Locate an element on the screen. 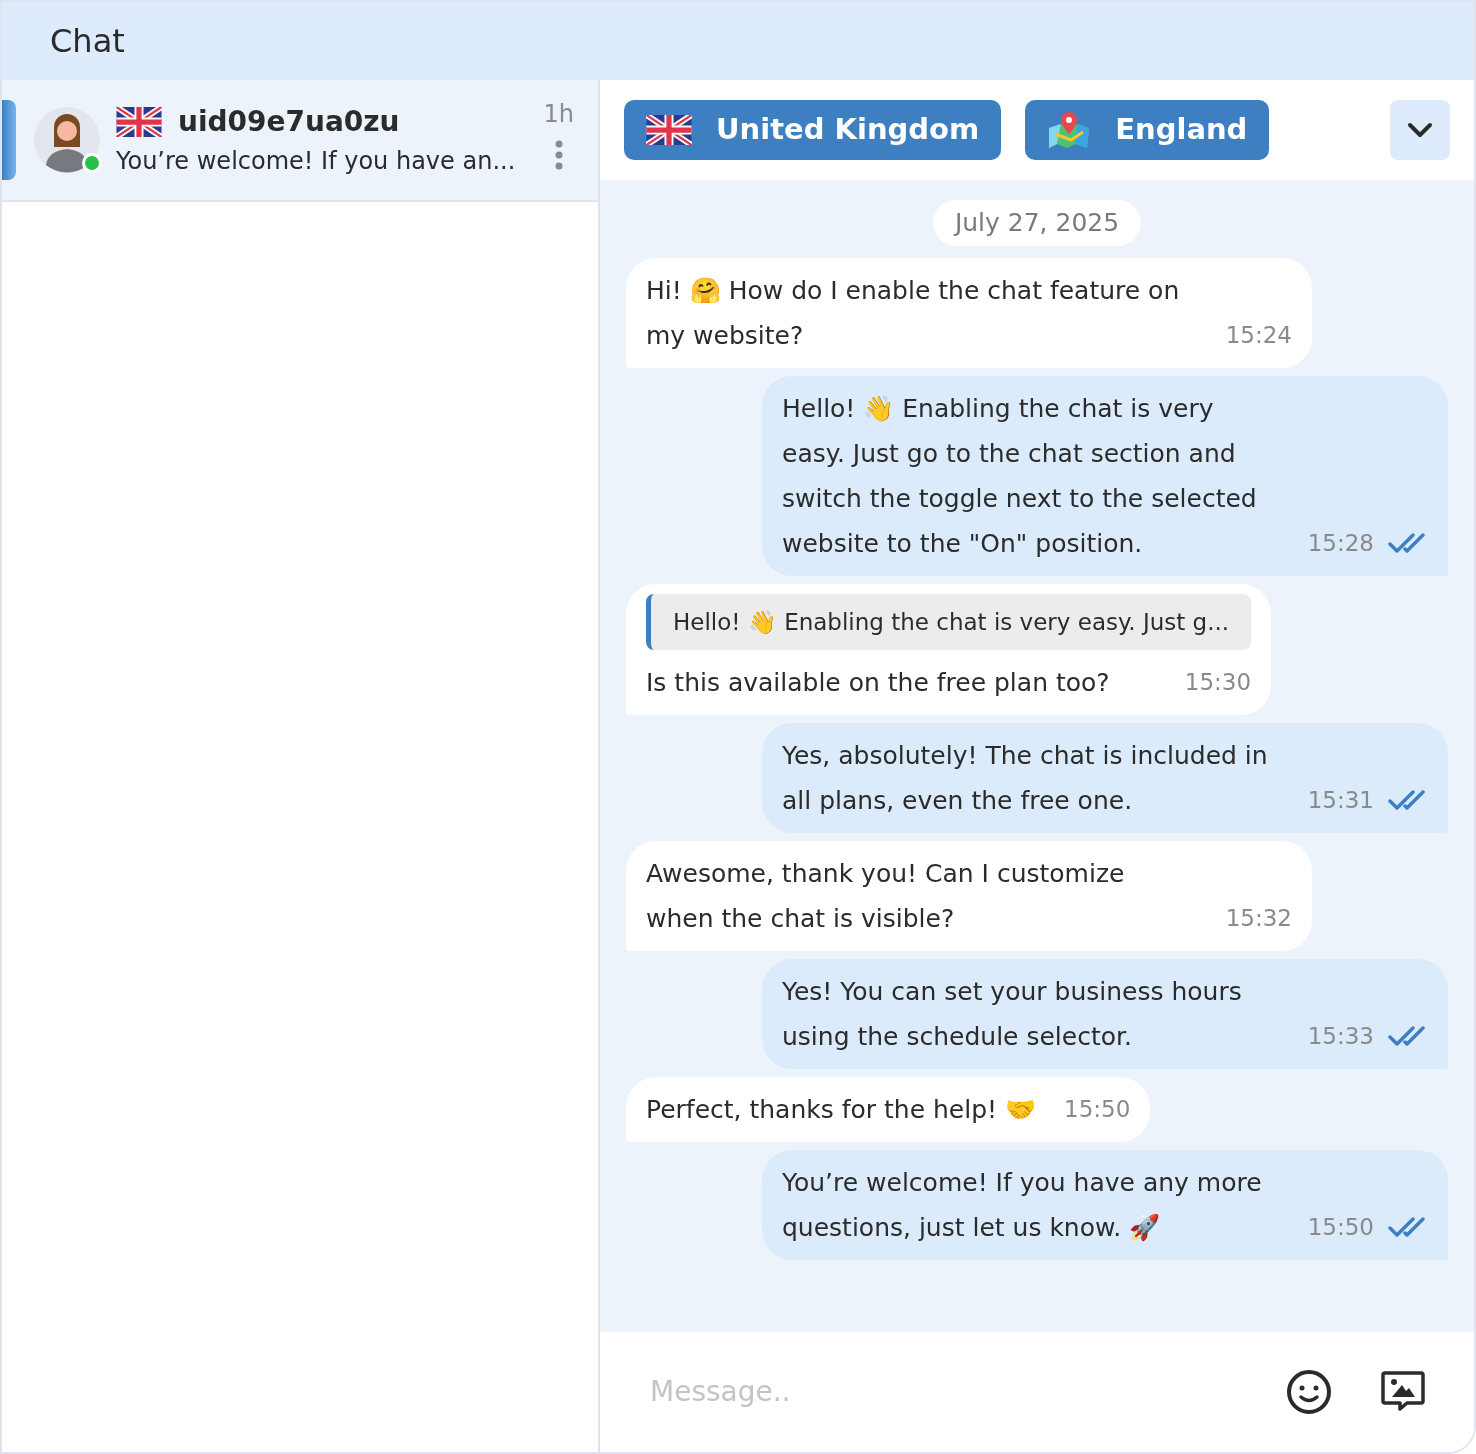 The image size is (1476, 1454). message-text: Hi! 🤗 How do I enable the chat feature on my website? is located at coordinates (913, 313).